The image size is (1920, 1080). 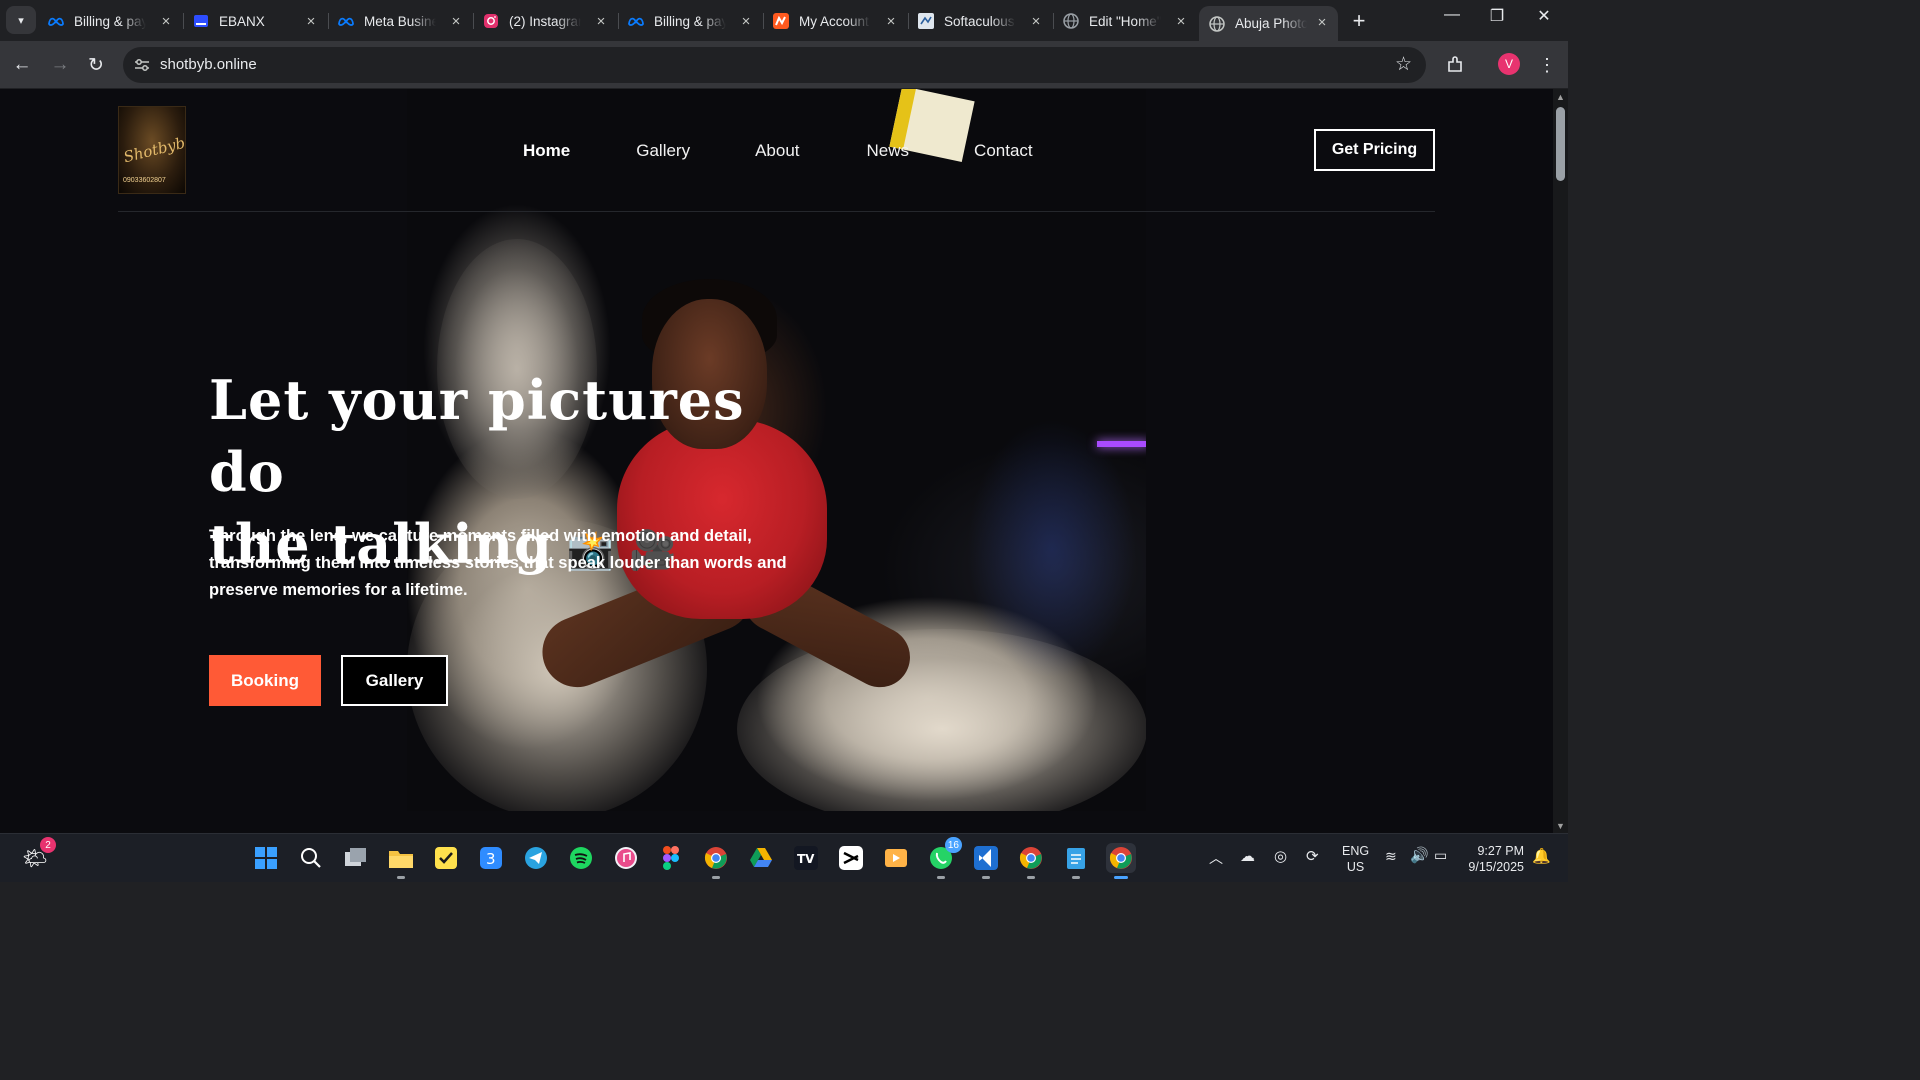 What do you see at coordinates (1374, 150) in the screenshot?
I see `get-pricing-button: Get Pricing` at bounding box center [1374, 150].